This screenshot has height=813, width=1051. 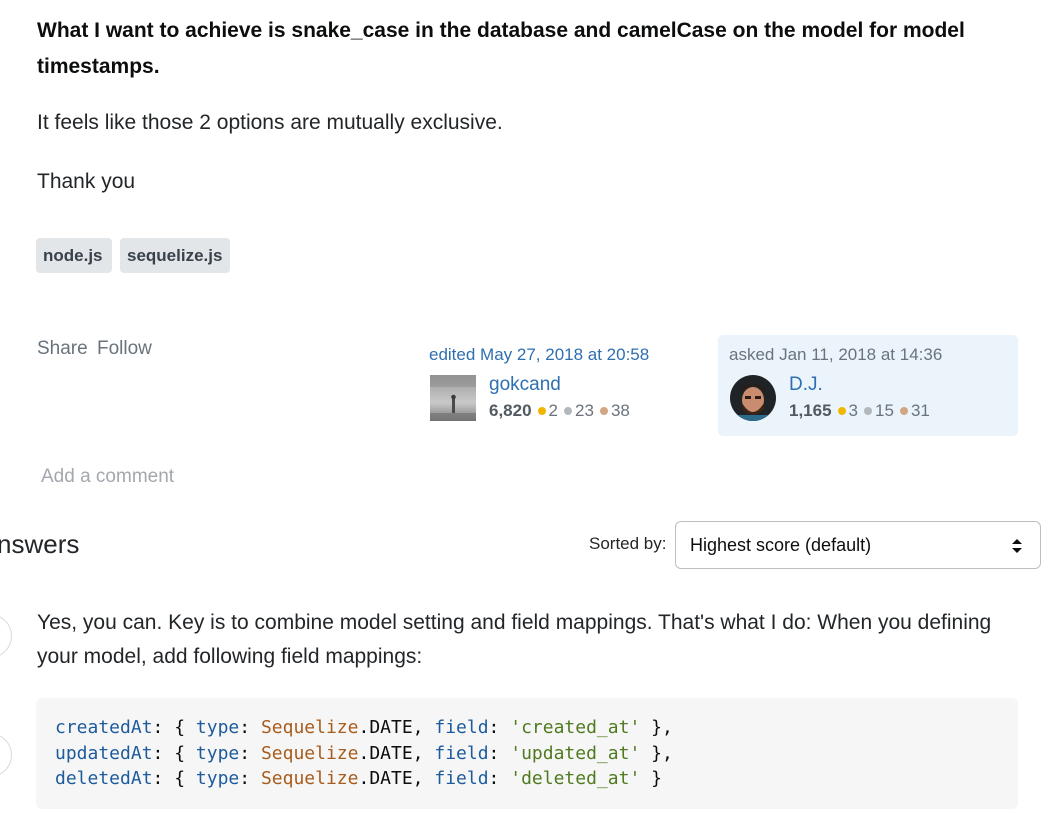 I want to click on tag-sequelizejs: sequelize.js, so click(x=175, y=255).